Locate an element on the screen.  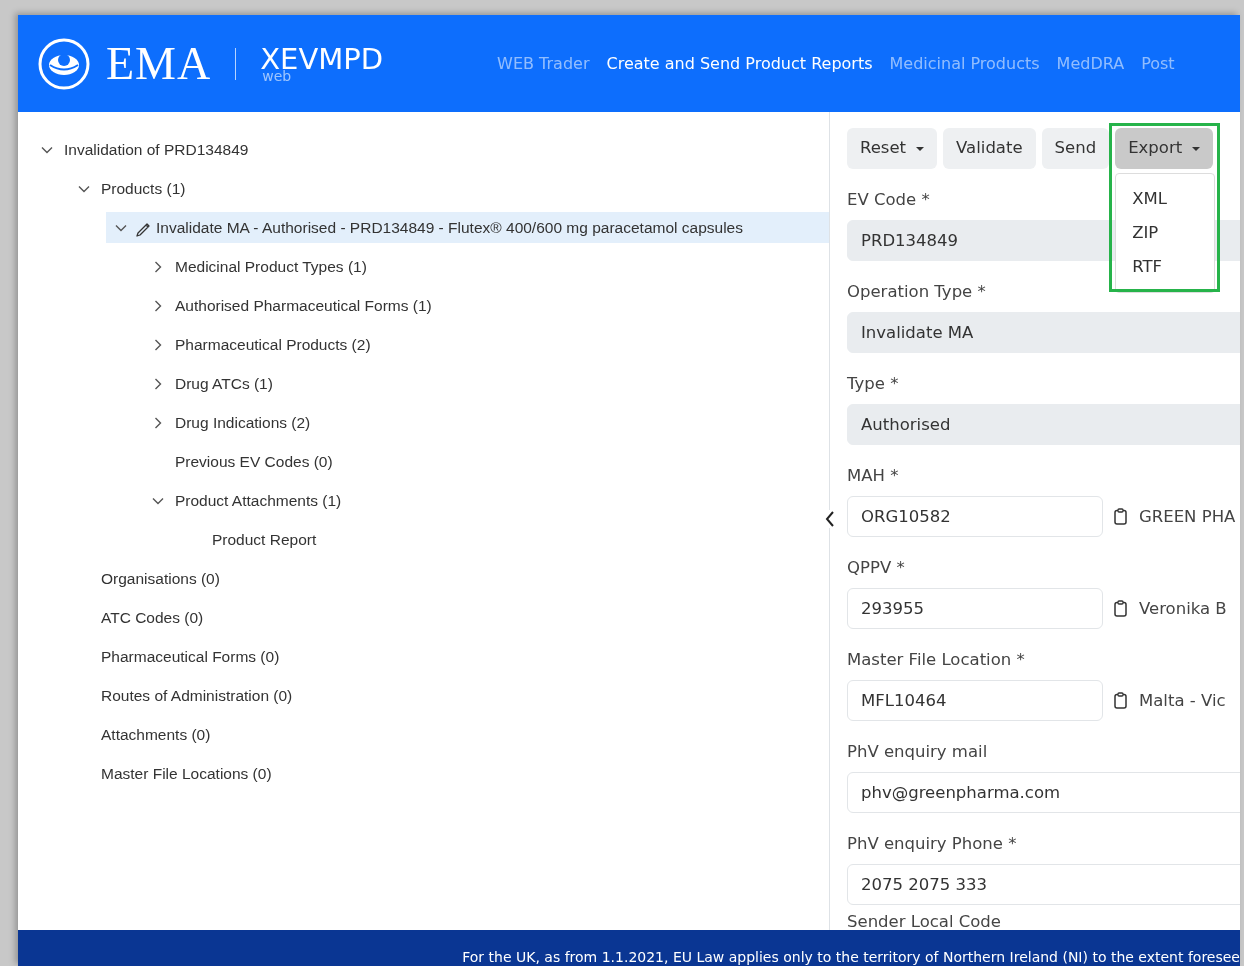
tree-item: Invalidation of PRD134849 is located at coordinates (430, 149).